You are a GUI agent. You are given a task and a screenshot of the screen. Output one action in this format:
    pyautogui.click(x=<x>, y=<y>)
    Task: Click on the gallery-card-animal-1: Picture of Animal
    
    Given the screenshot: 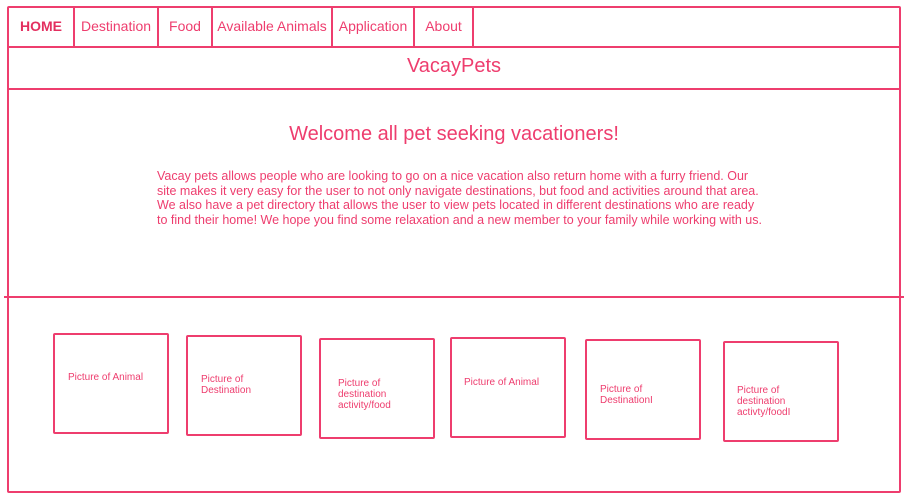 What is the action you would take?
    pyautogui.click(x=111, y=383)
    